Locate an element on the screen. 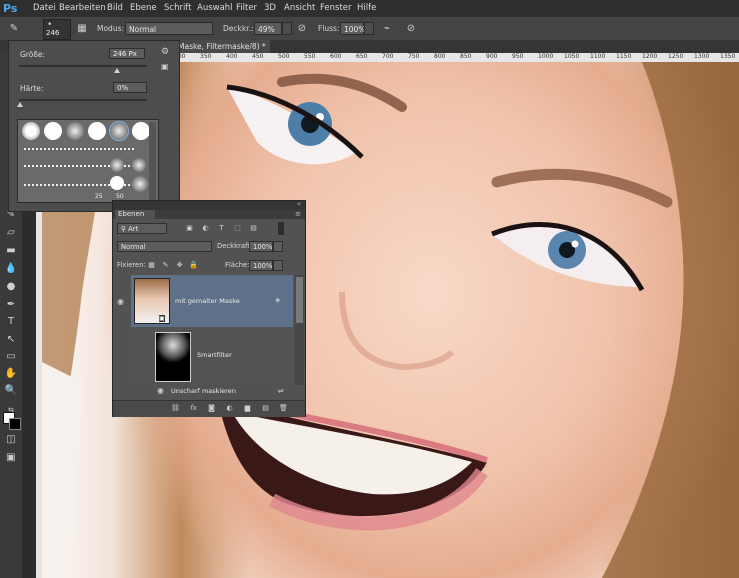 This screenshot has width=739, height=578. hand-tool-icon: ✋ is located at coordinates (11, 374).